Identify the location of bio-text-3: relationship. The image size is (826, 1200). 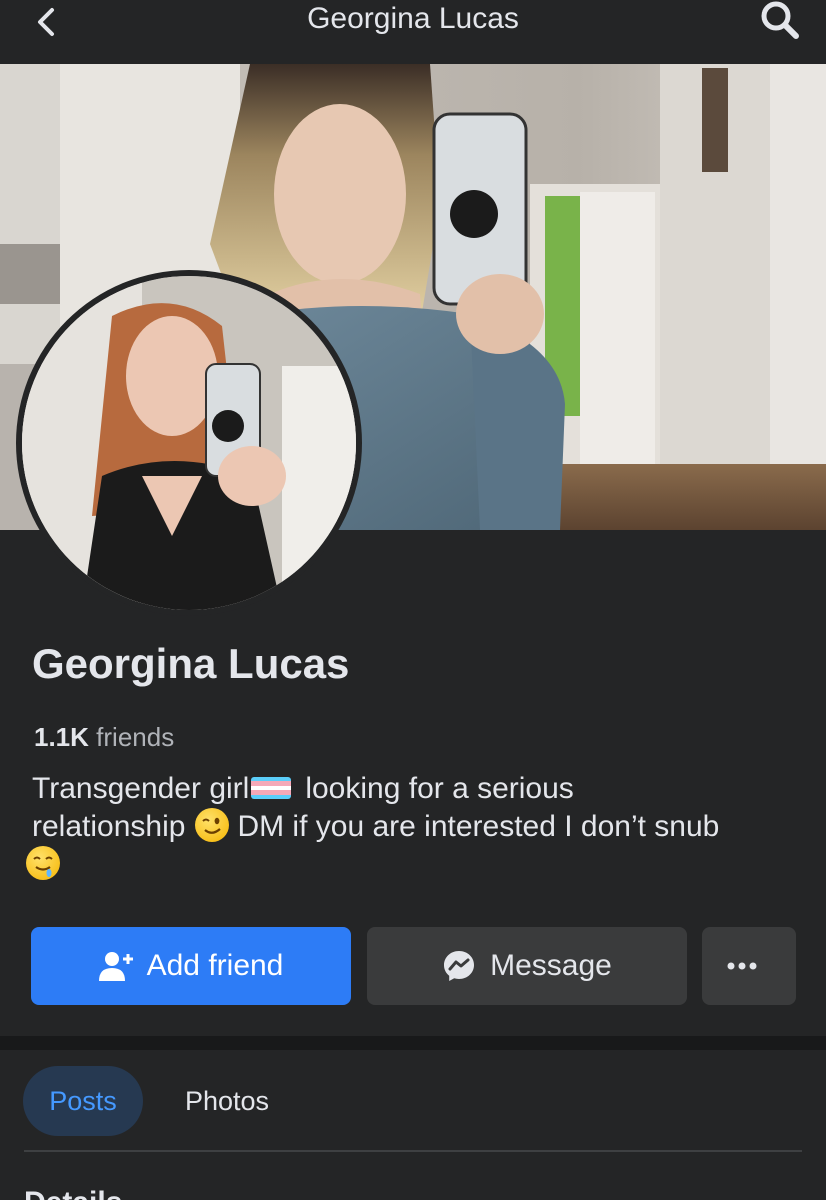
(109, 826).